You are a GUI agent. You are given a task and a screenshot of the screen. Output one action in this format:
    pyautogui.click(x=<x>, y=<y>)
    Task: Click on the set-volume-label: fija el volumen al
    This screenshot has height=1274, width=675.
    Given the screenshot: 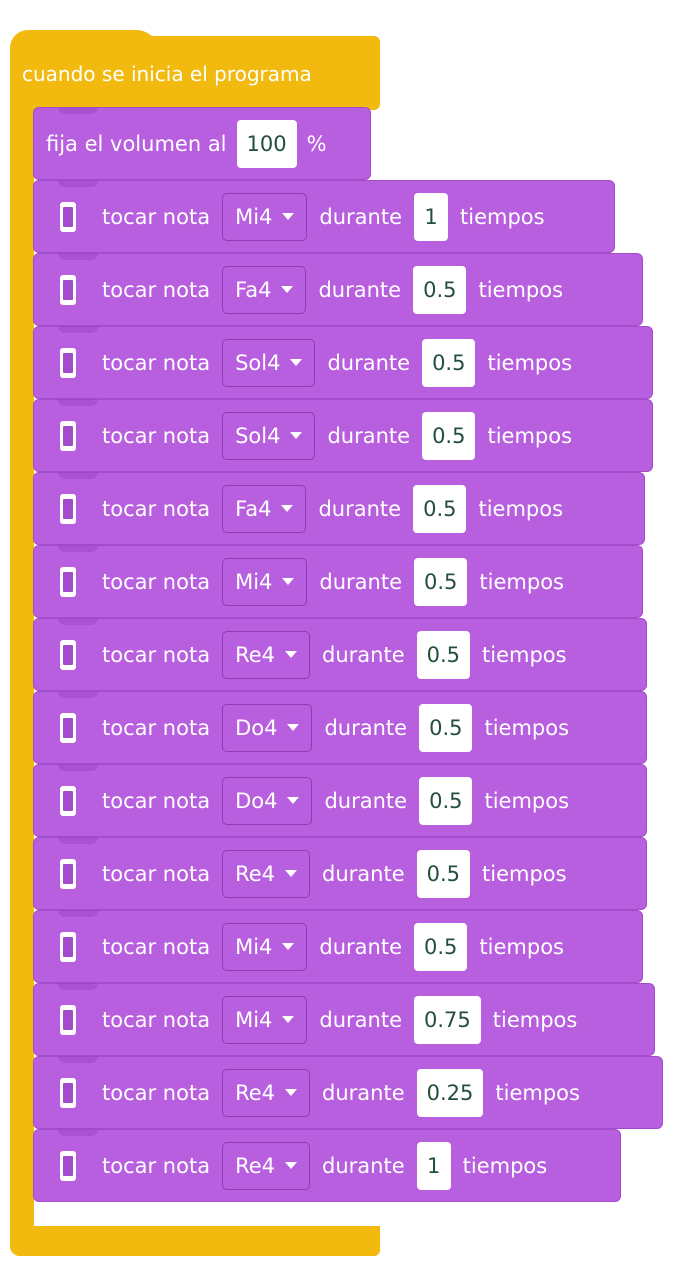 What is the action you would take?
    pyautogui.click(x=136, y=143)
    